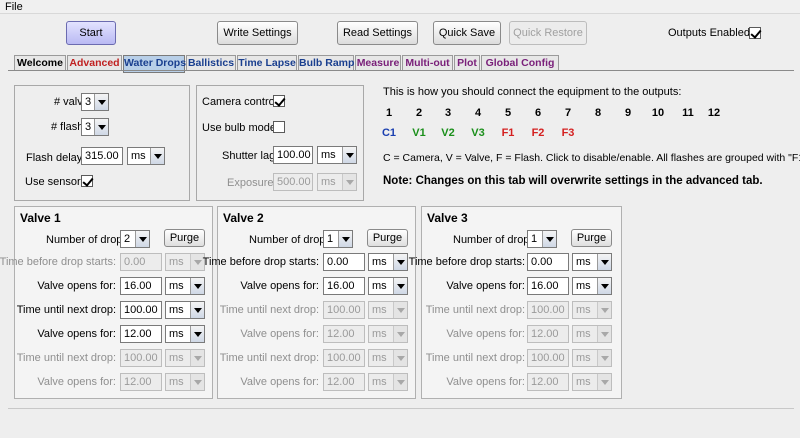 The width and height of the screenshot is (800, 438). Describe the element at coordinates (520, 63) in the screenshot. I see `tab-global-config: Global Config` at that location.